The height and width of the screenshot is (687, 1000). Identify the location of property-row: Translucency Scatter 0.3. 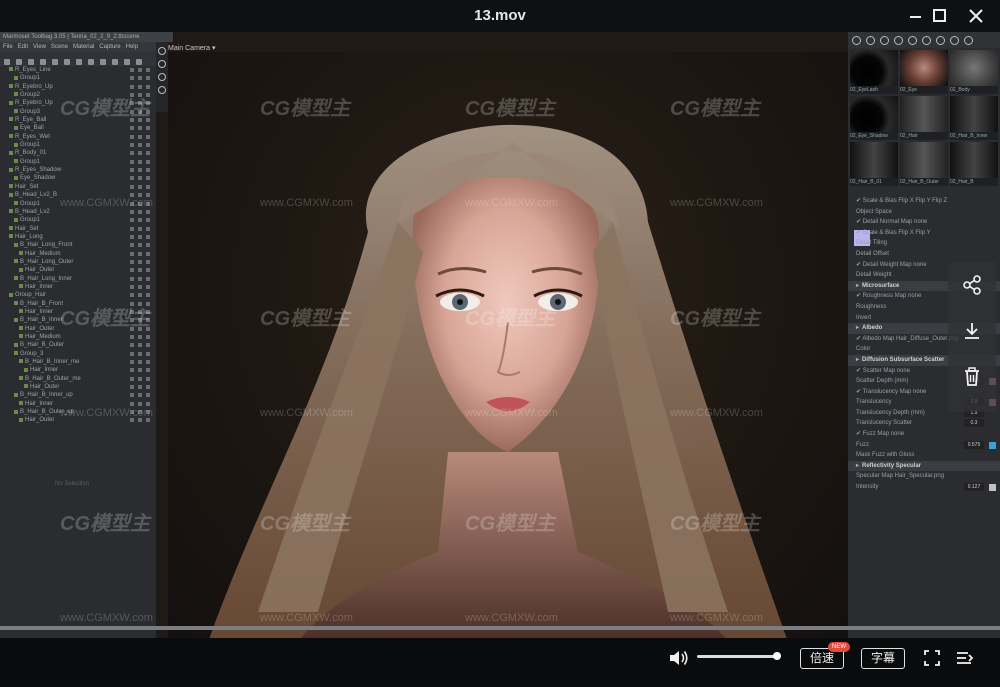
(924, 423).